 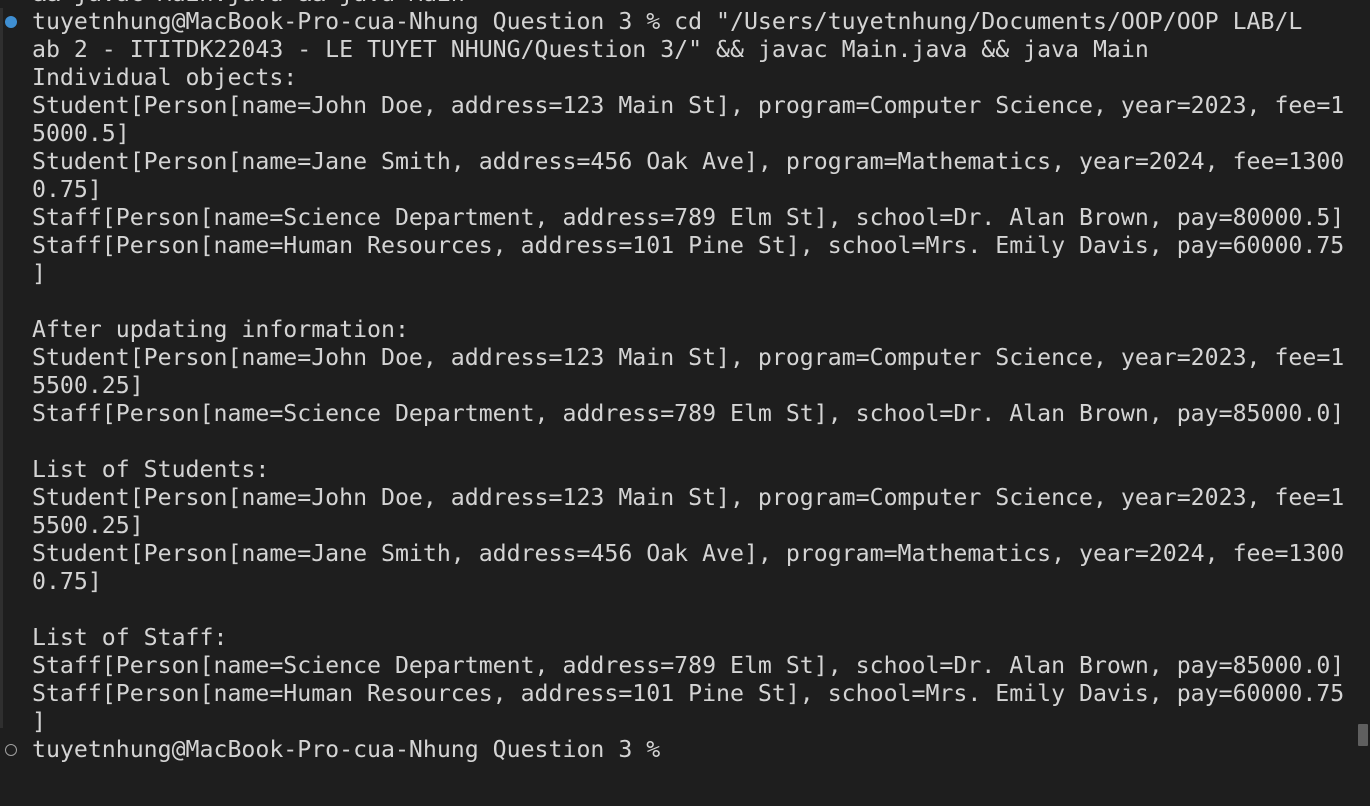 What do you see at coordinates (11, 750) in the screenshot?
I see `prompt-idle-dot-icon` at bounding box center [11, 750].